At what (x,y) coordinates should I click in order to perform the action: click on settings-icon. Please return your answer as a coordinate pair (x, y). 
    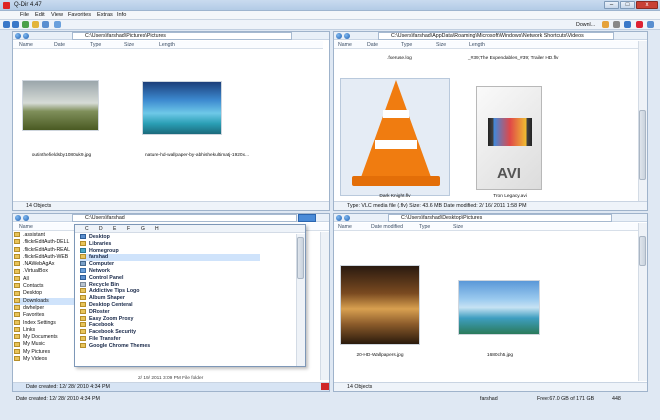
    Looking at the image, I should click on (616, 24).